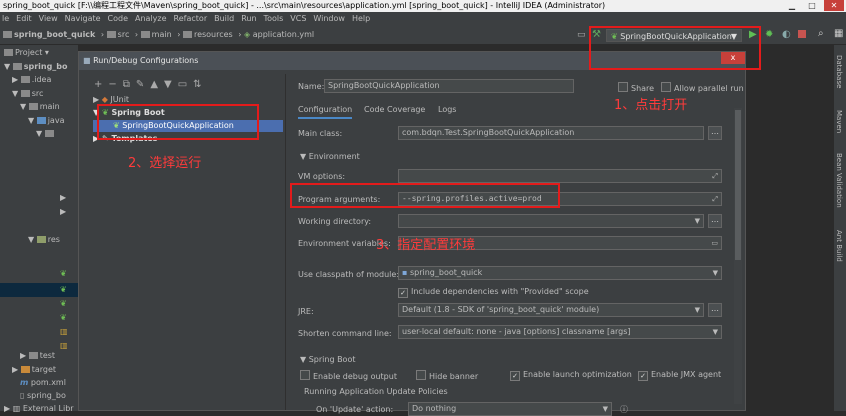 The height and width of the screenshot is (416, 846). Describe the element at coordinates (129, 84) in the screenshot. I see `copy-icon: ⧉` at that location.